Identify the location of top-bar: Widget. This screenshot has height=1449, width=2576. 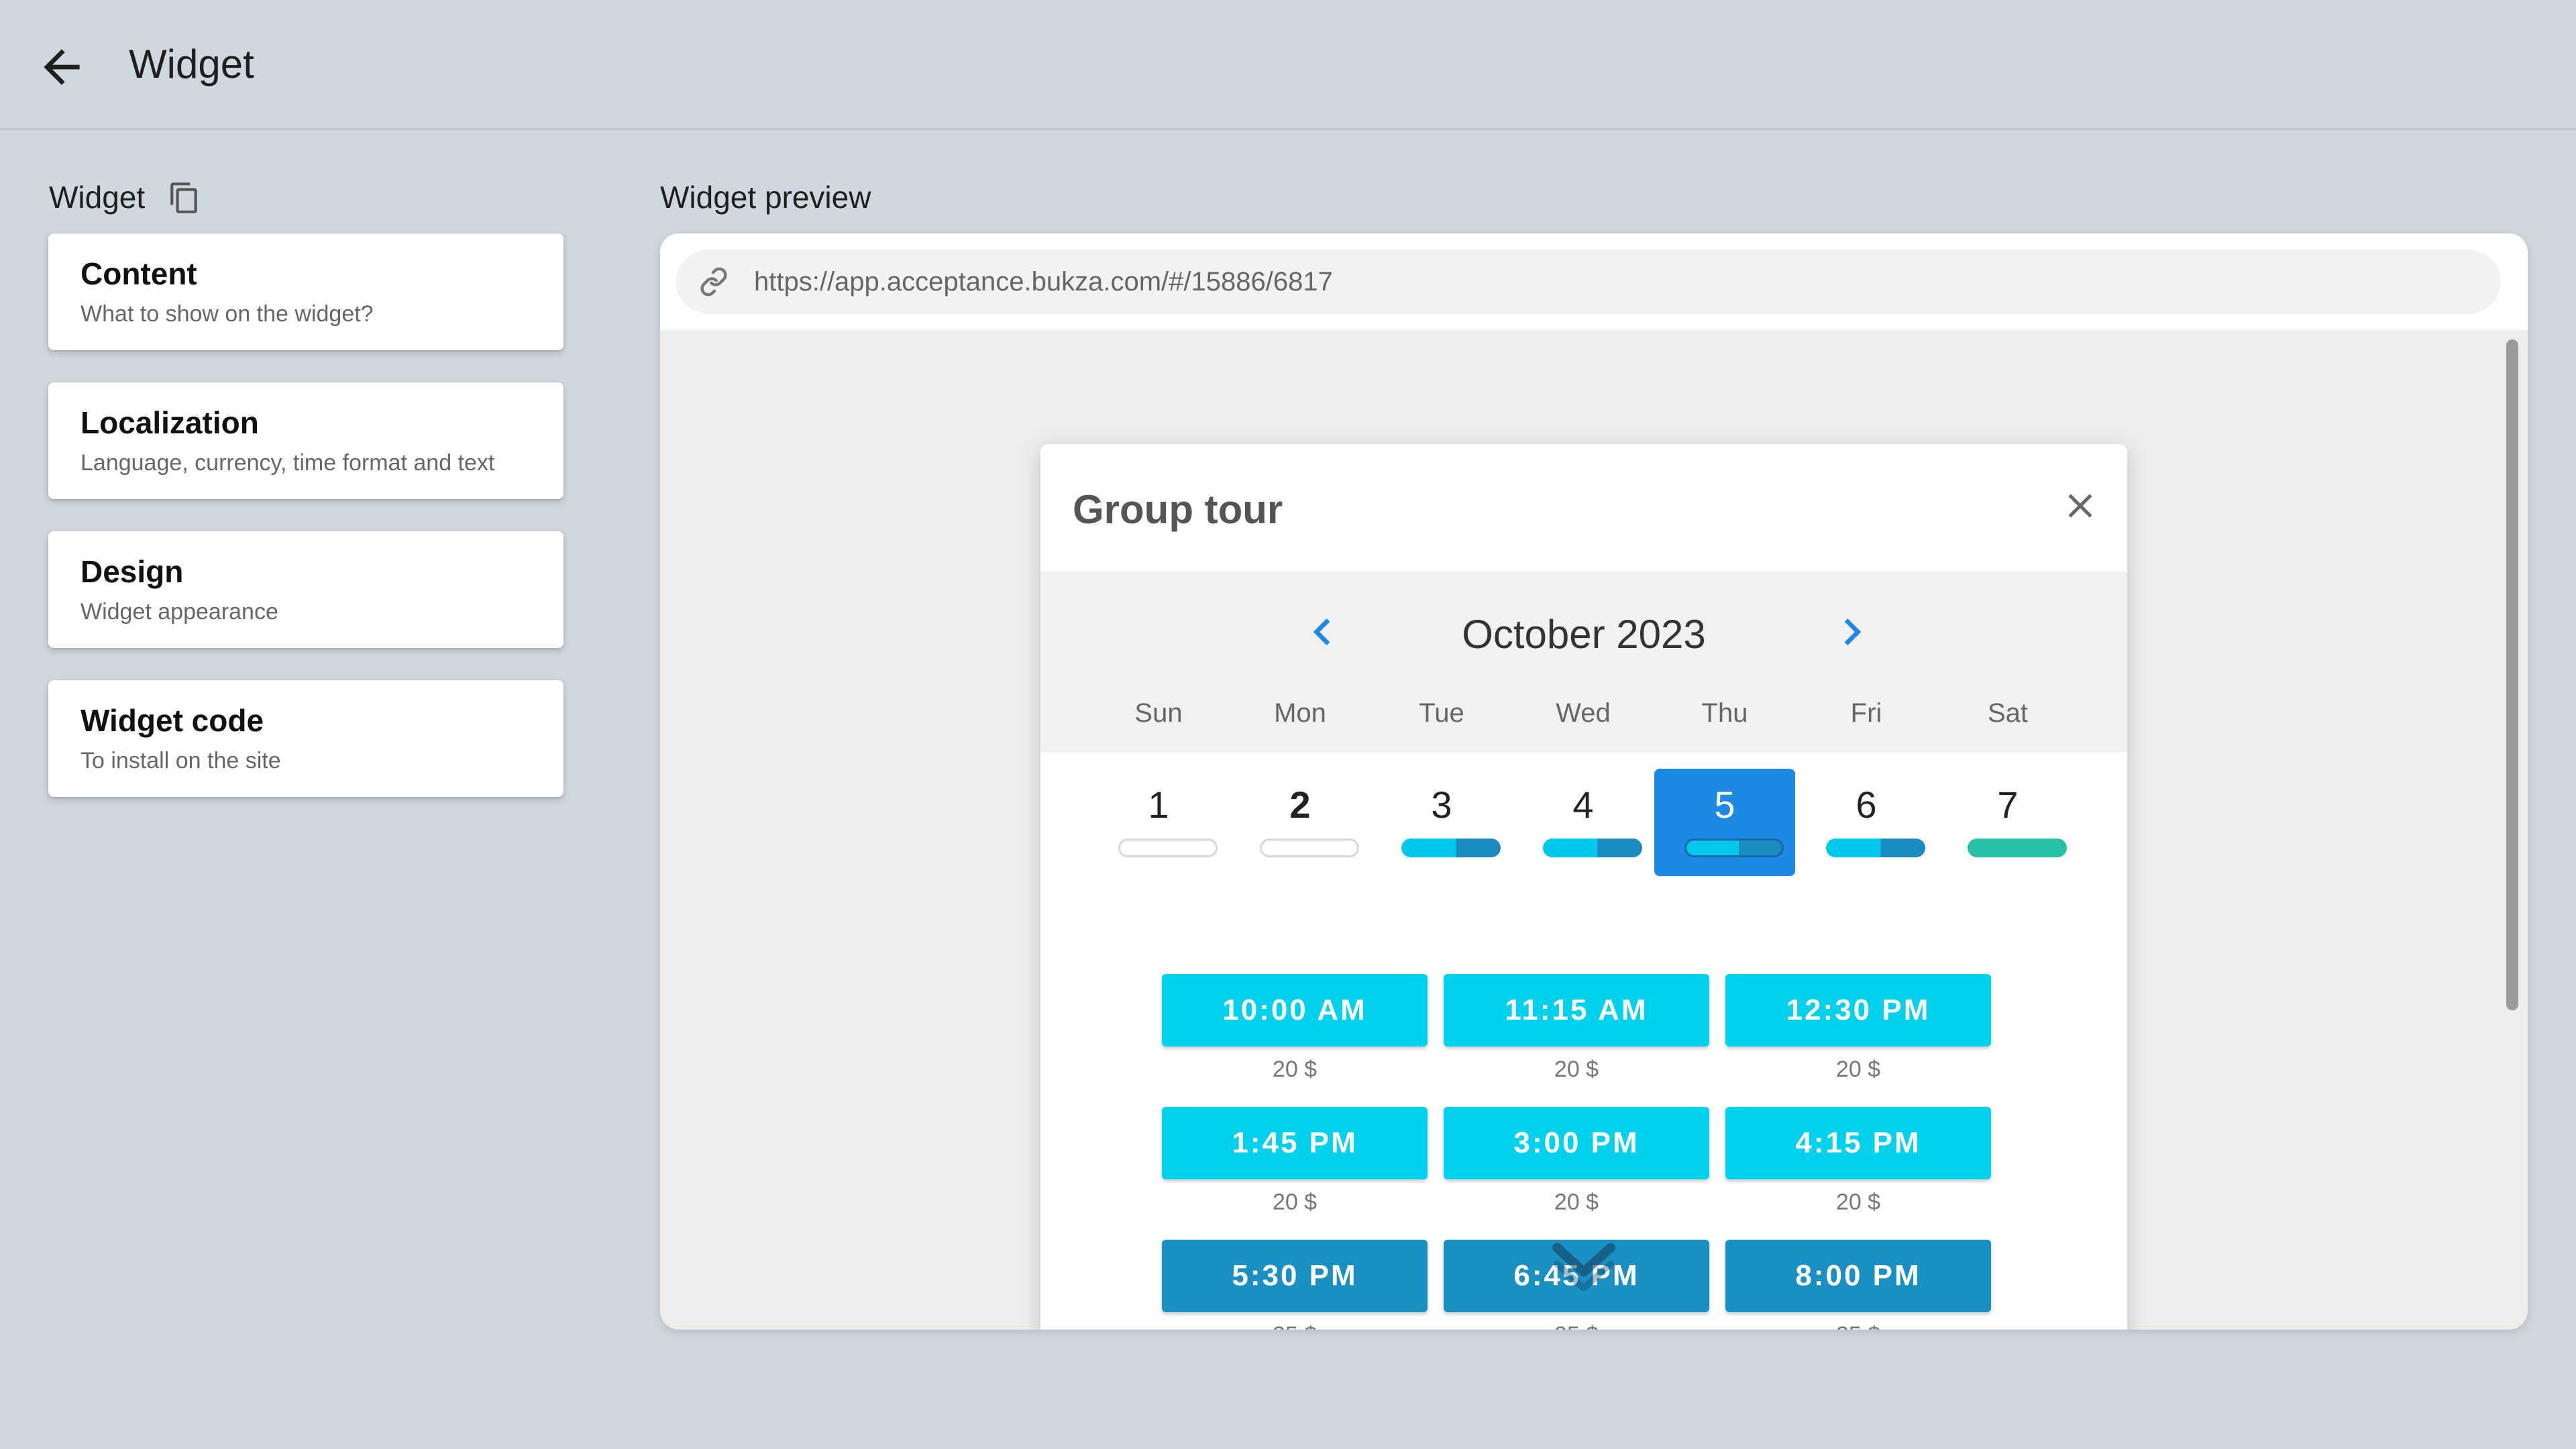
(1288, 65).